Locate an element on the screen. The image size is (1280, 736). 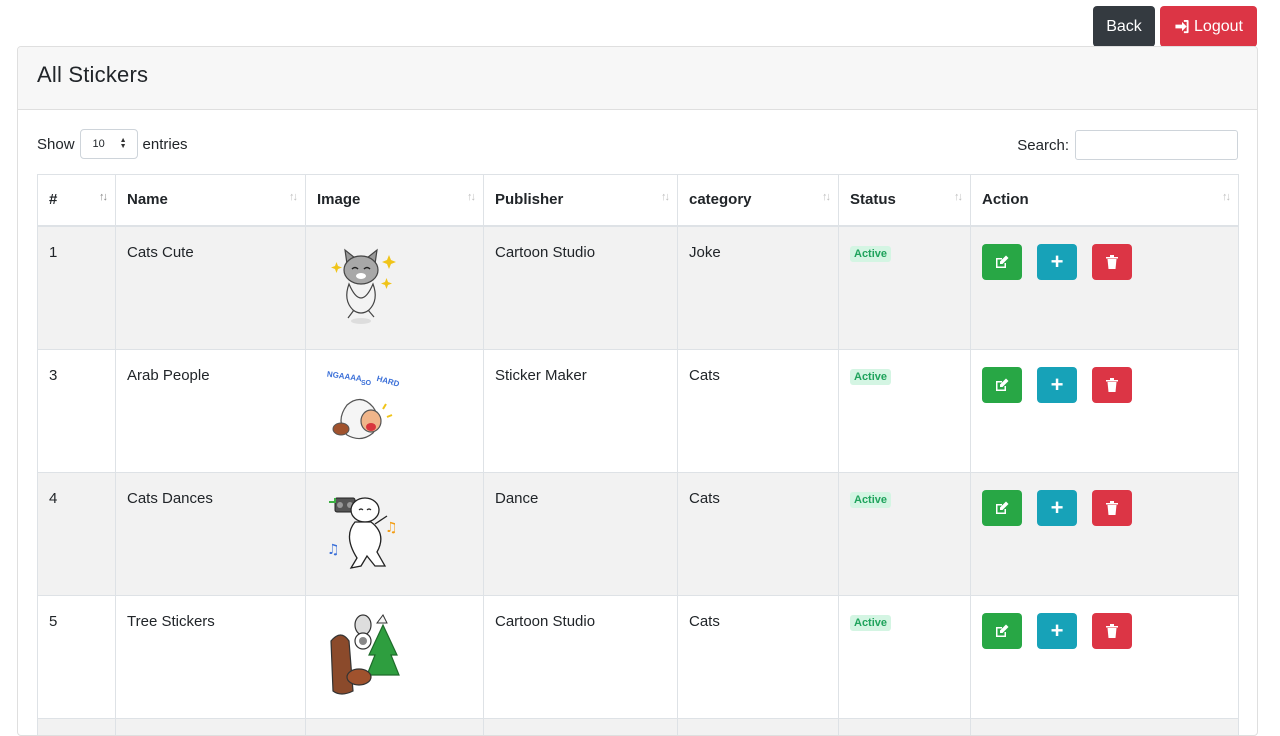
column-header-id: # ↑↓ is located at coordinates (76, 200).